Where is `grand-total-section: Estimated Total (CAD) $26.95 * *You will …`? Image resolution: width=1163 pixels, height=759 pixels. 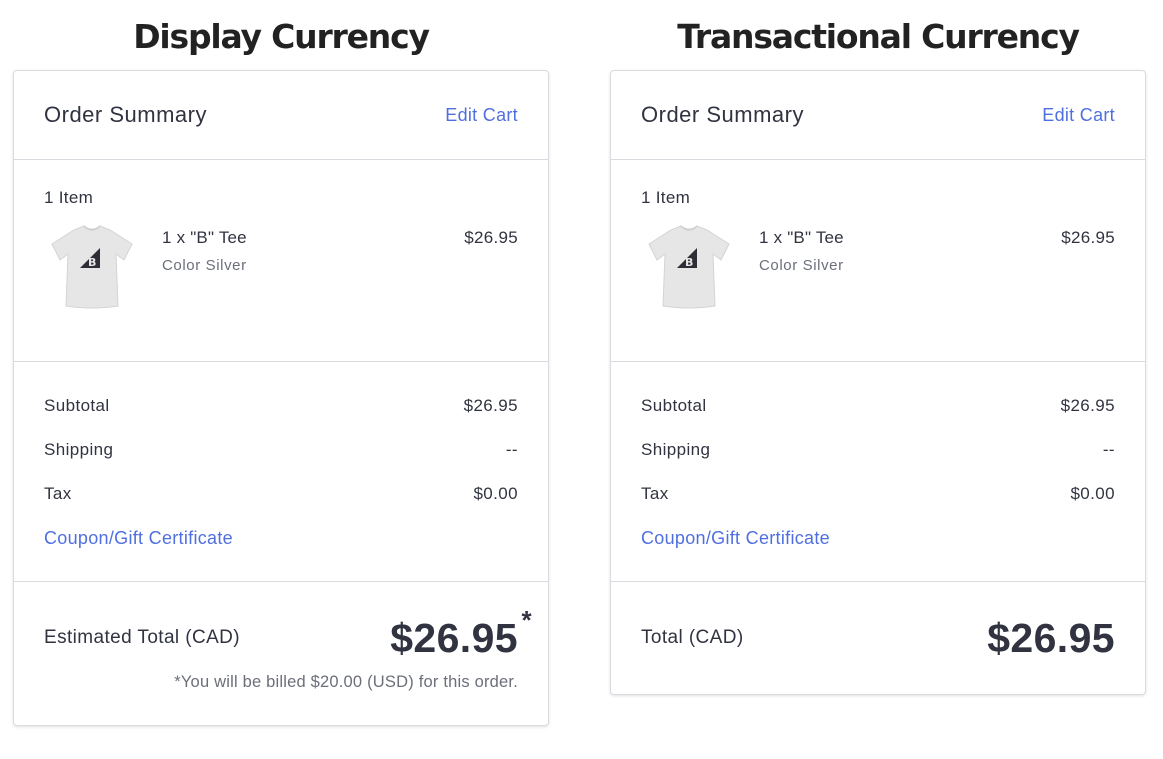
grand-total-section: Estimated Total (CAD) $26.95 * *You will … is located at coordinates (281, 653).